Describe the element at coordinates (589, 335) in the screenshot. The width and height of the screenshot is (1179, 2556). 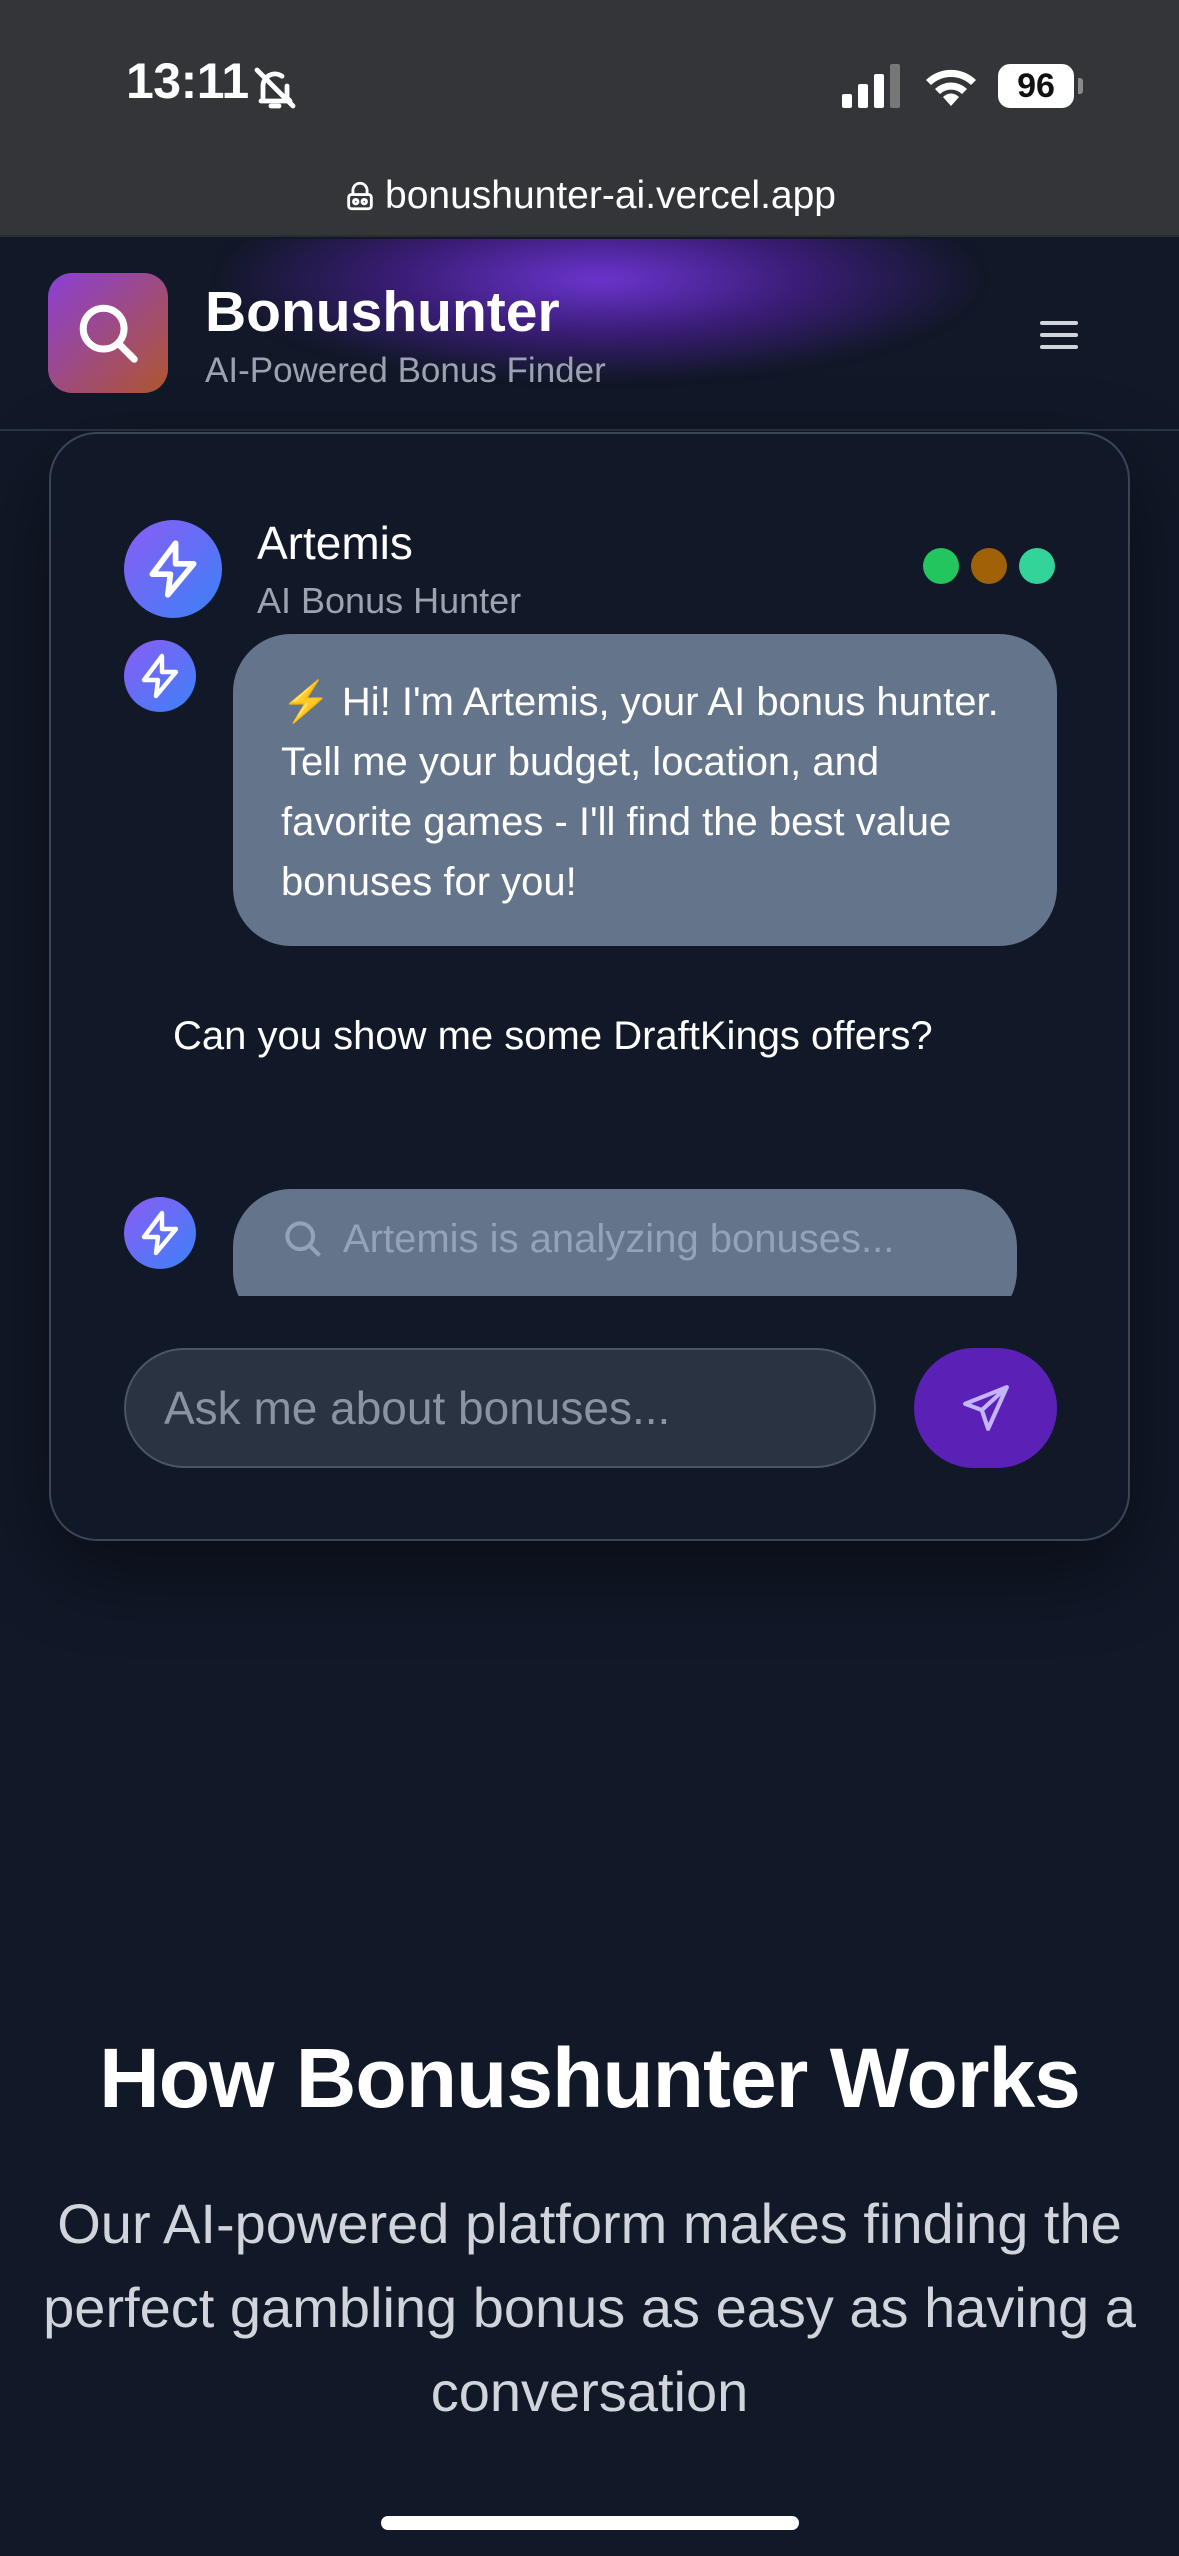
I see `app-header: Bonushunter AI-Powered Bonus Finder` at that location.